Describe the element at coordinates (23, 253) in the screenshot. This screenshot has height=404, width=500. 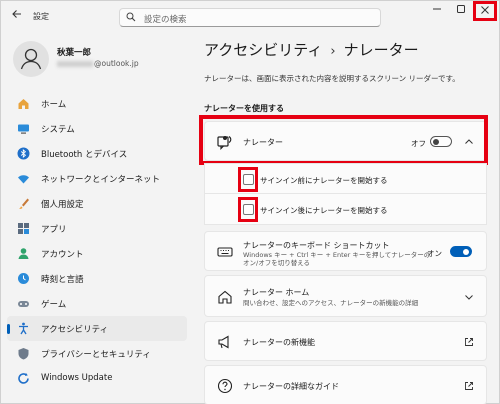
I see `account-icon` at that location.